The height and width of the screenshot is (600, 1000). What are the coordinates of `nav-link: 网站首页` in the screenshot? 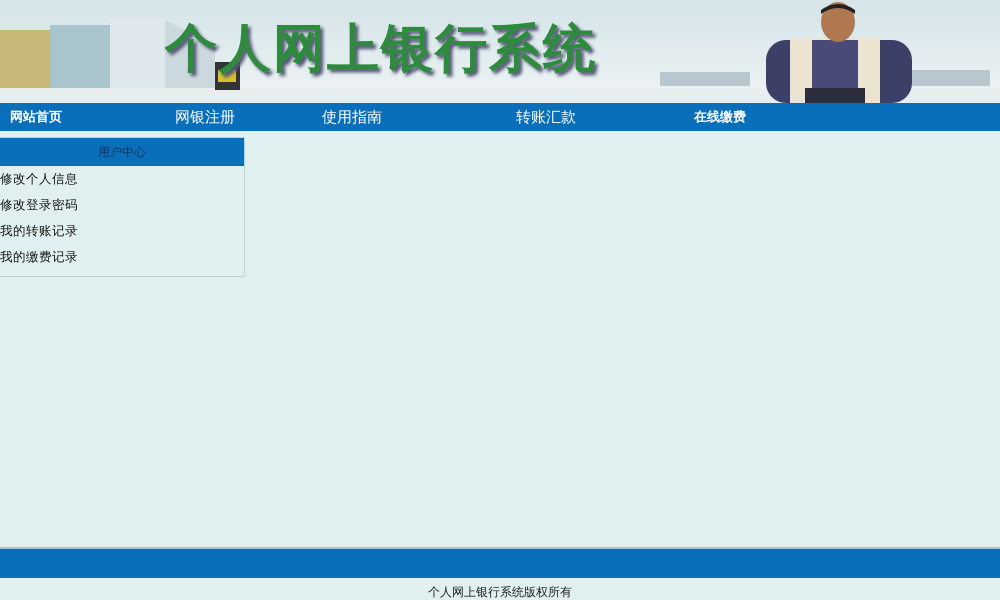 It's located at (36, 117).